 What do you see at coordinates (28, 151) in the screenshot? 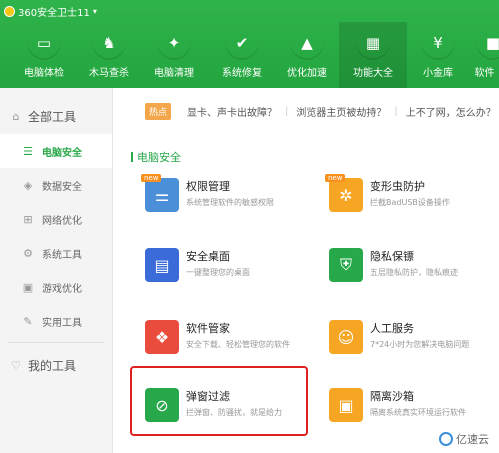
I see `list-icon: ☰` at bounding box center [28, 151].